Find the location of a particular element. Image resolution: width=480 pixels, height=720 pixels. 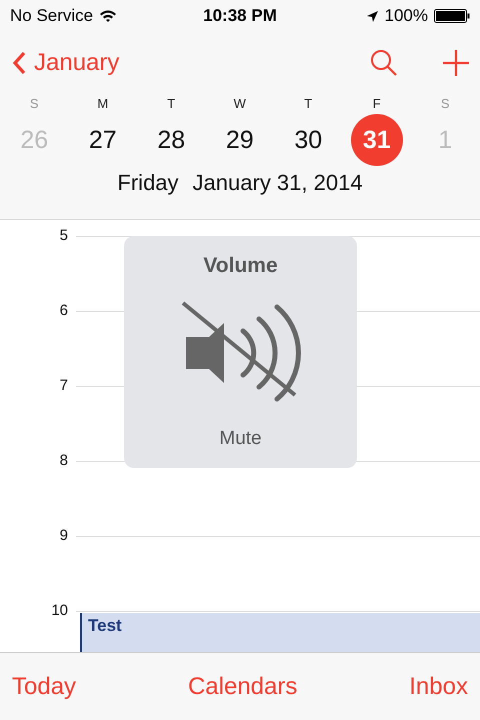

weekday-letter: M is located at coordinates (102, 104).